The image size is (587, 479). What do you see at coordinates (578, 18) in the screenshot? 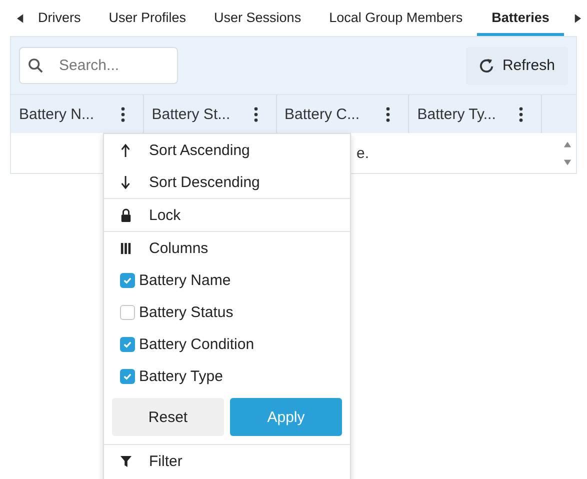
I see `scroll-right-icon` at bounding box center [578, 18].